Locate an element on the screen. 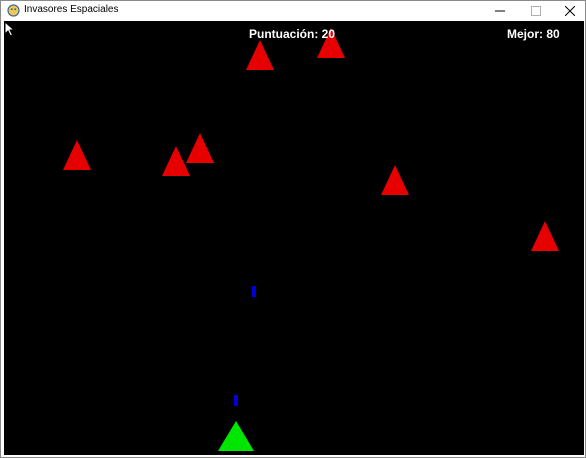 The image size is (586, 458). close-icon is located at coordinates (570, 10).